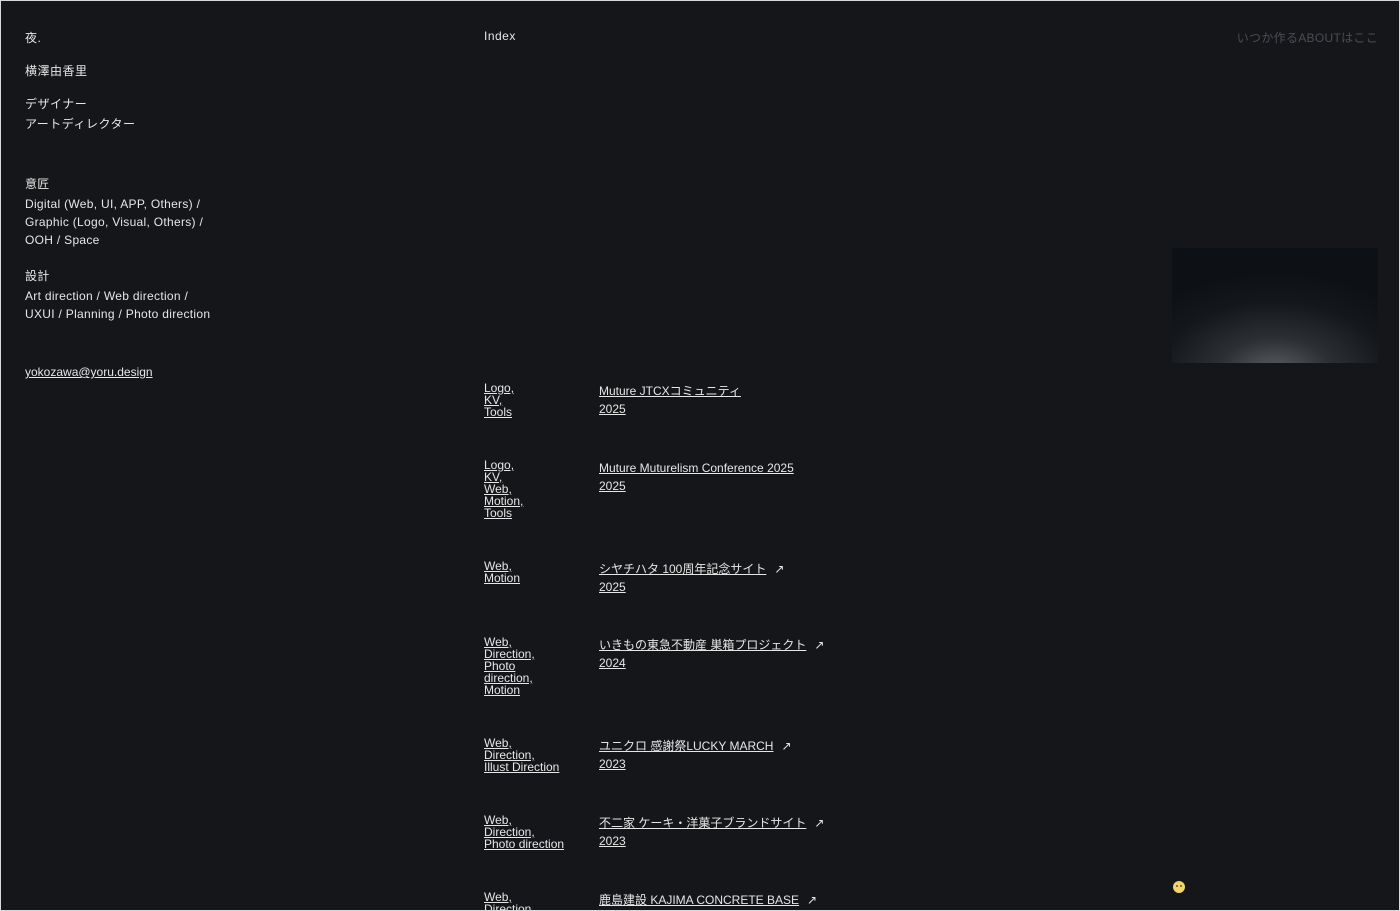 The height and width of the screenshot is (911, 1400). I want to click on project-title: Muture Muturelism Conference 2025, so click(696, 468).